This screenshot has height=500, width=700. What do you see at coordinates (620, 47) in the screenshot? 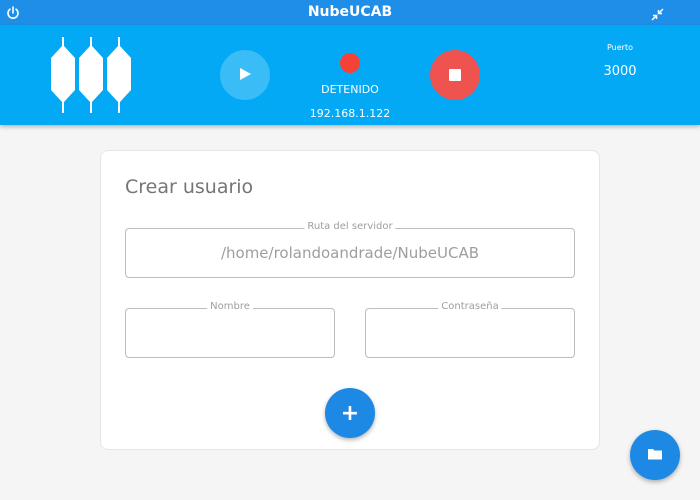
I see `port-label: Puerto` at bounding box center [620, 47].